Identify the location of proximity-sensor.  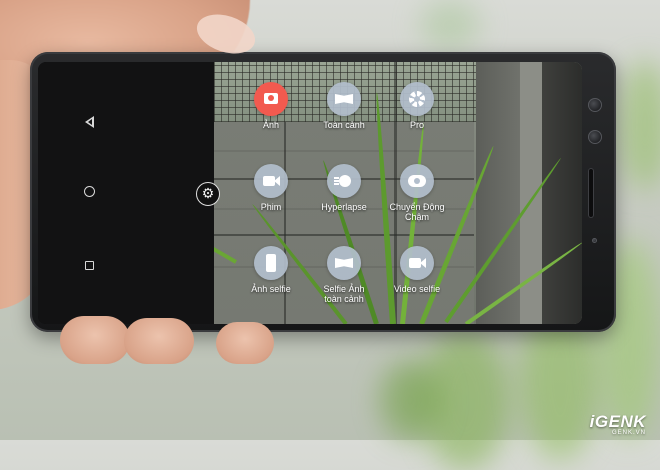
(594, 240).